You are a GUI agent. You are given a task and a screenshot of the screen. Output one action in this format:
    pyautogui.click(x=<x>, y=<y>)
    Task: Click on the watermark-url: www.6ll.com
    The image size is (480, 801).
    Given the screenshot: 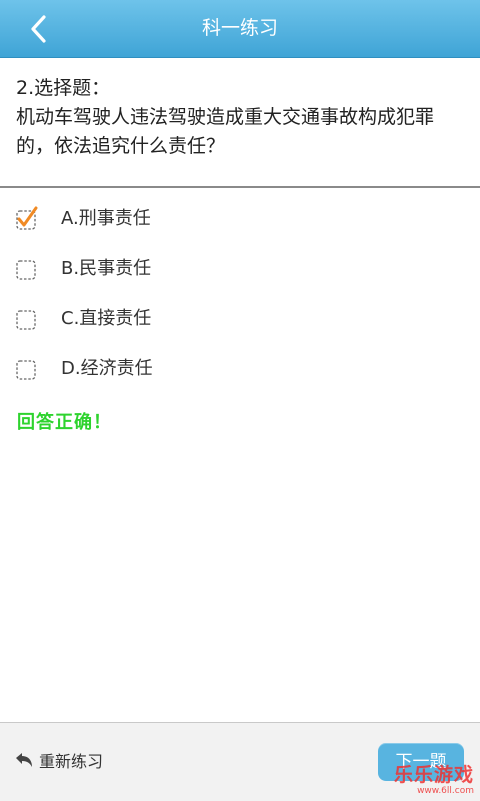 What is the action you would take?
    pyautogui.click(x=445, y=791)
    